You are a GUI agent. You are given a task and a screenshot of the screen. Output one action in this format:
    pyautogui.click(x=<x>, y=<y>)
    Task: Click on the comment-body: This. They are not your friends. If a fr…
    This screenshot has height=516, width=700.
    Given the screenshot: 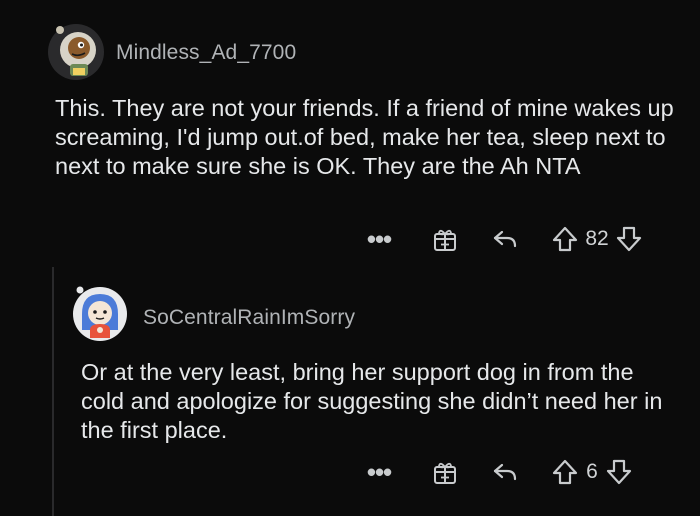 What is the action you would take?
    pyautogui.click(x=364, y=137)
    